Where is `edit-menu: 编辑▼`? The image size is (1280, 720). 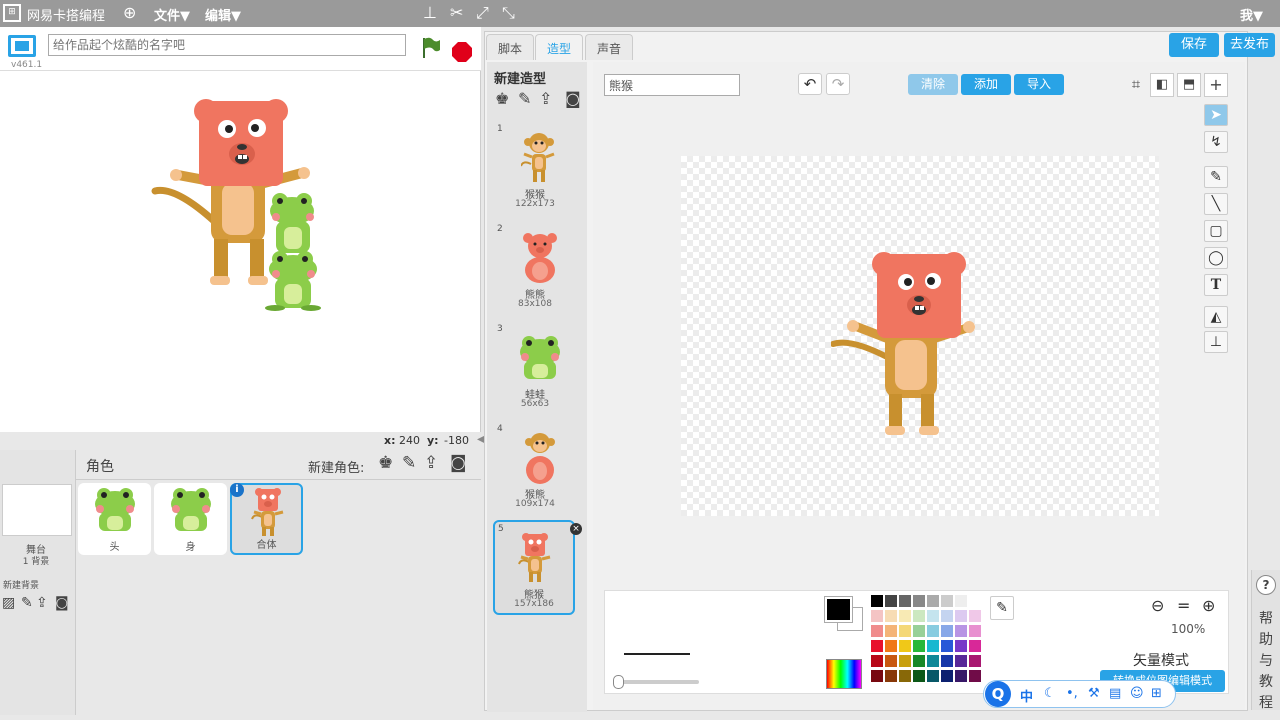 edit-menu: 编辑▼ is located at coordinates (223, 14).